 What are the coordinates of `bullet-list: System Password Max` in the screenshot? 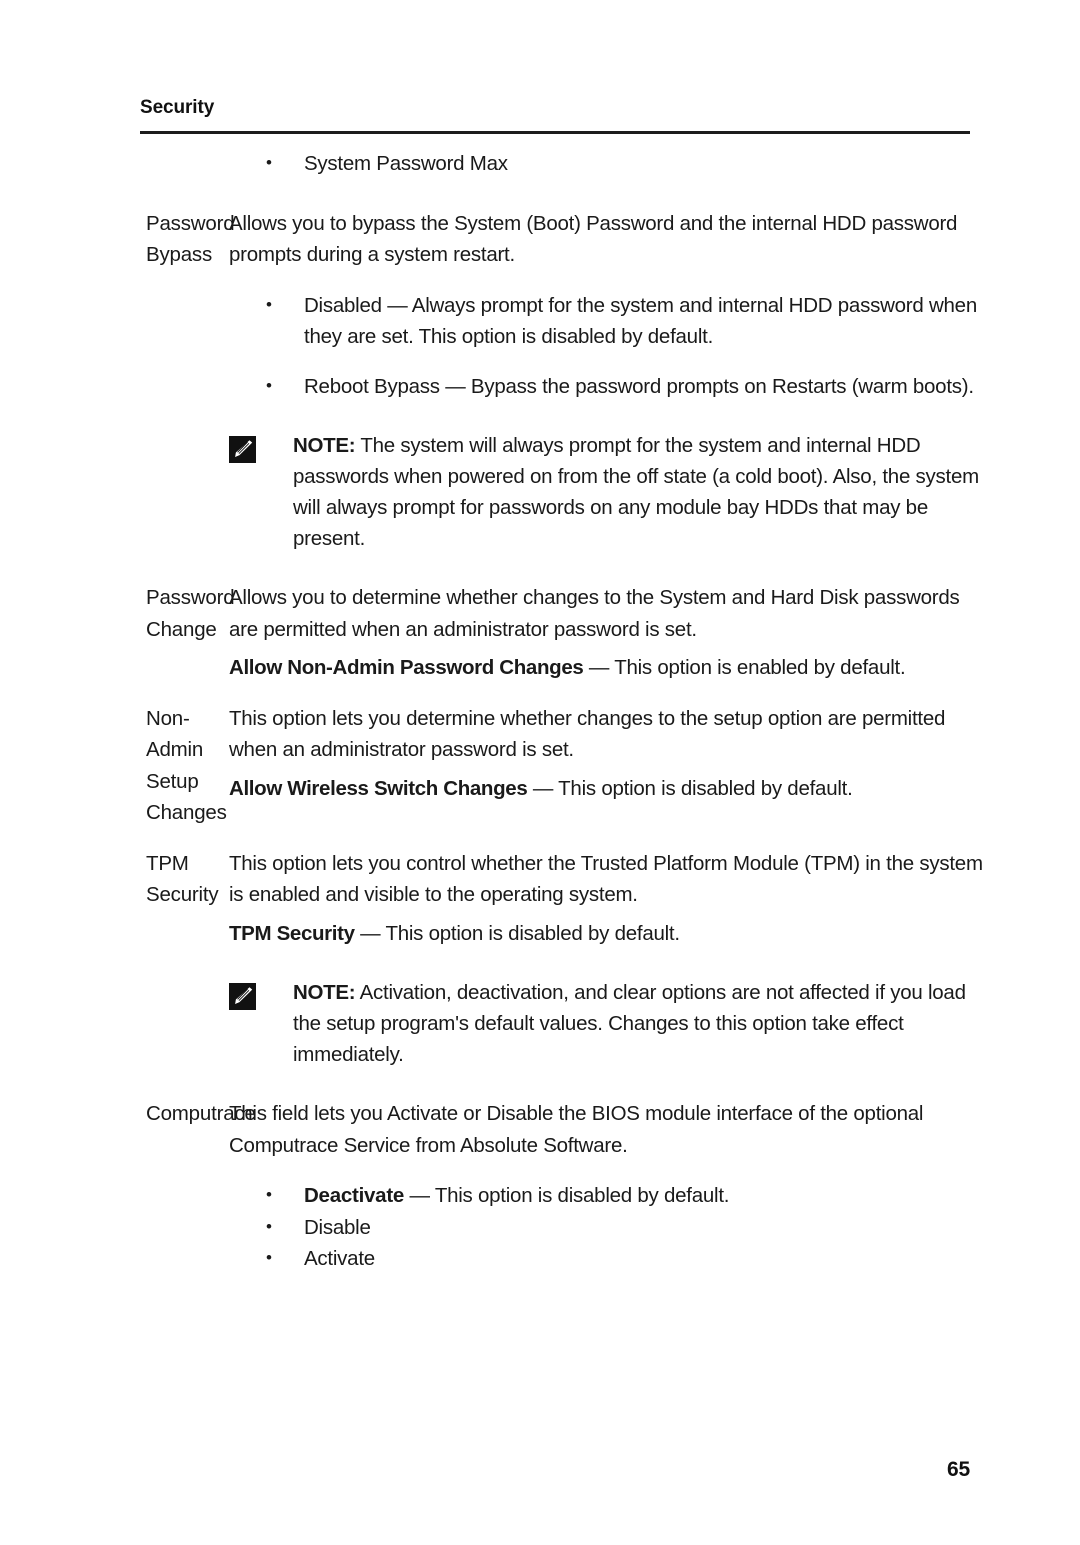 It's located at (610, 163).